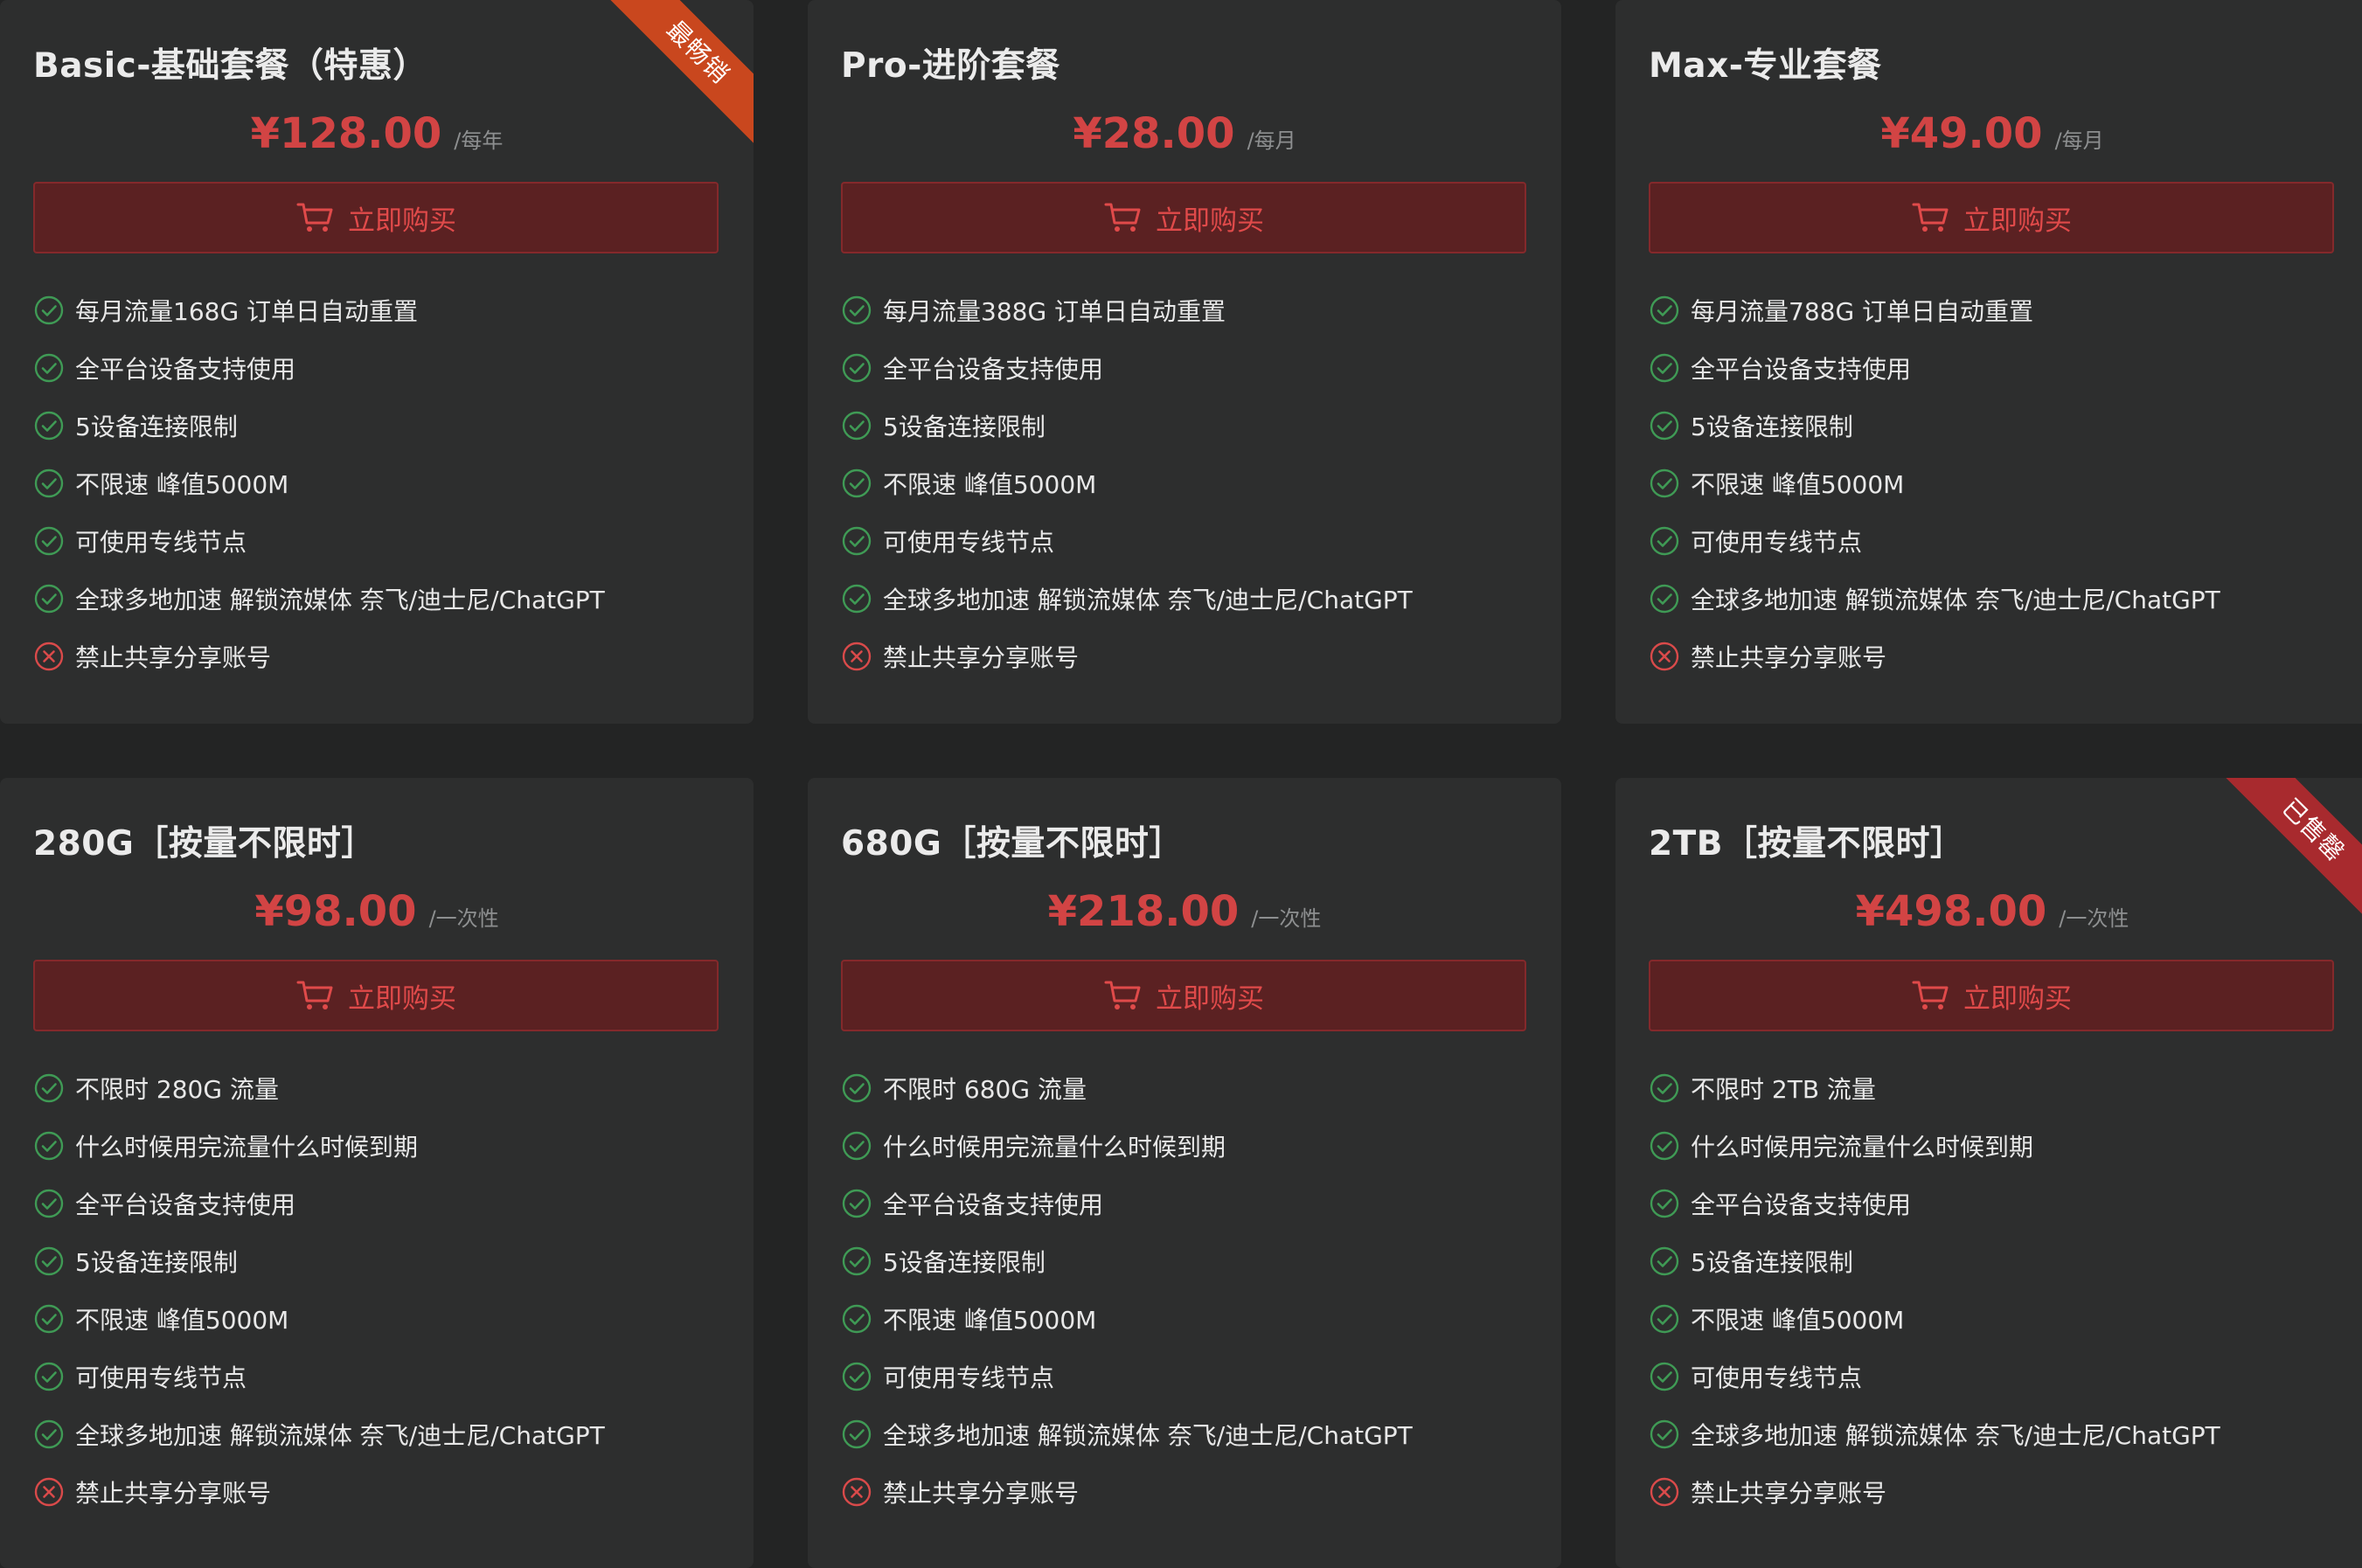 This screenshot has height=1568, width=2362. I want to click on feature-text: 不限时 280G 流量, so click(177, 1089).